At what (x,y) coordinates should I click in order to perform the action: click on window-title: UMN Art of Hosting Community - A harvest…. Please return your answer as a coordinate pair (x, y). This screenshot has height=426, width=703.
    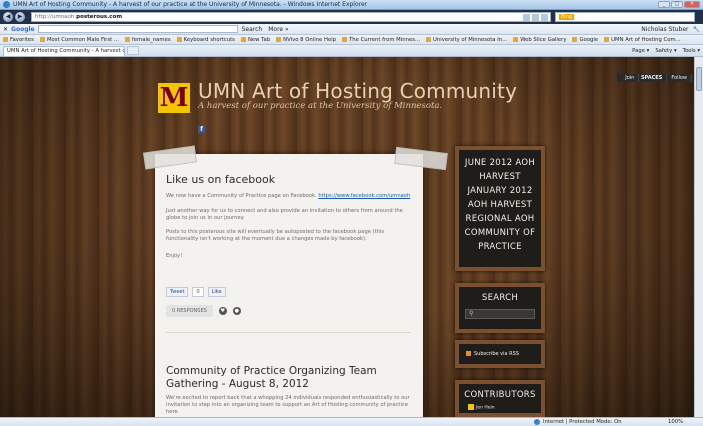
    Looking at the image, I should click on (190, 4).